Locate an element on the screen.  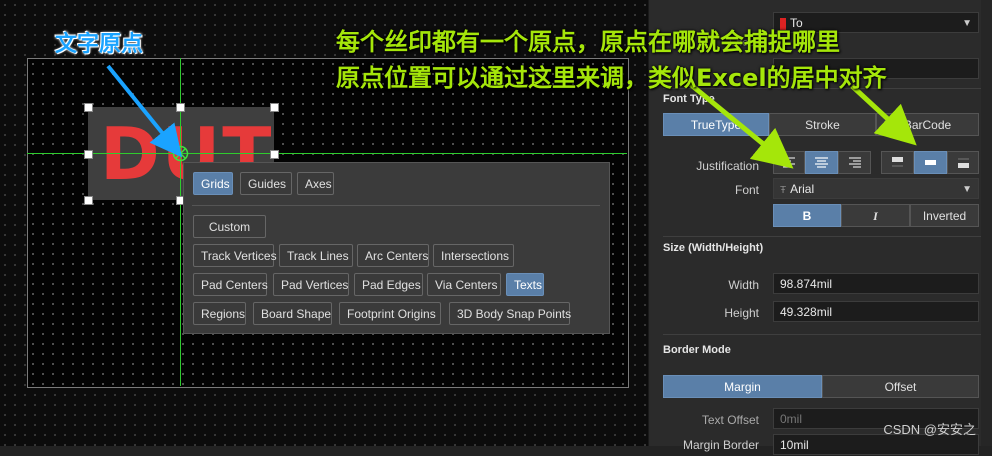
watermark: CSDN @安安之 is located at coordinates (929, 429).